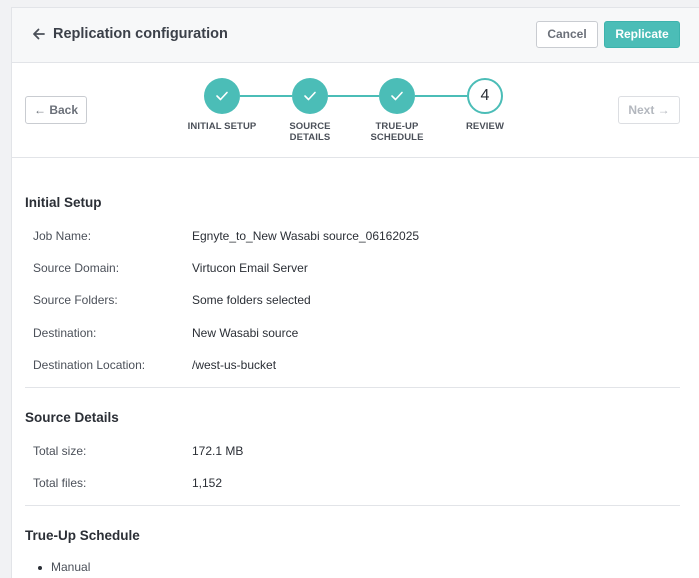  I want to click on job-name-label: Job Name:, so click(62, 236).